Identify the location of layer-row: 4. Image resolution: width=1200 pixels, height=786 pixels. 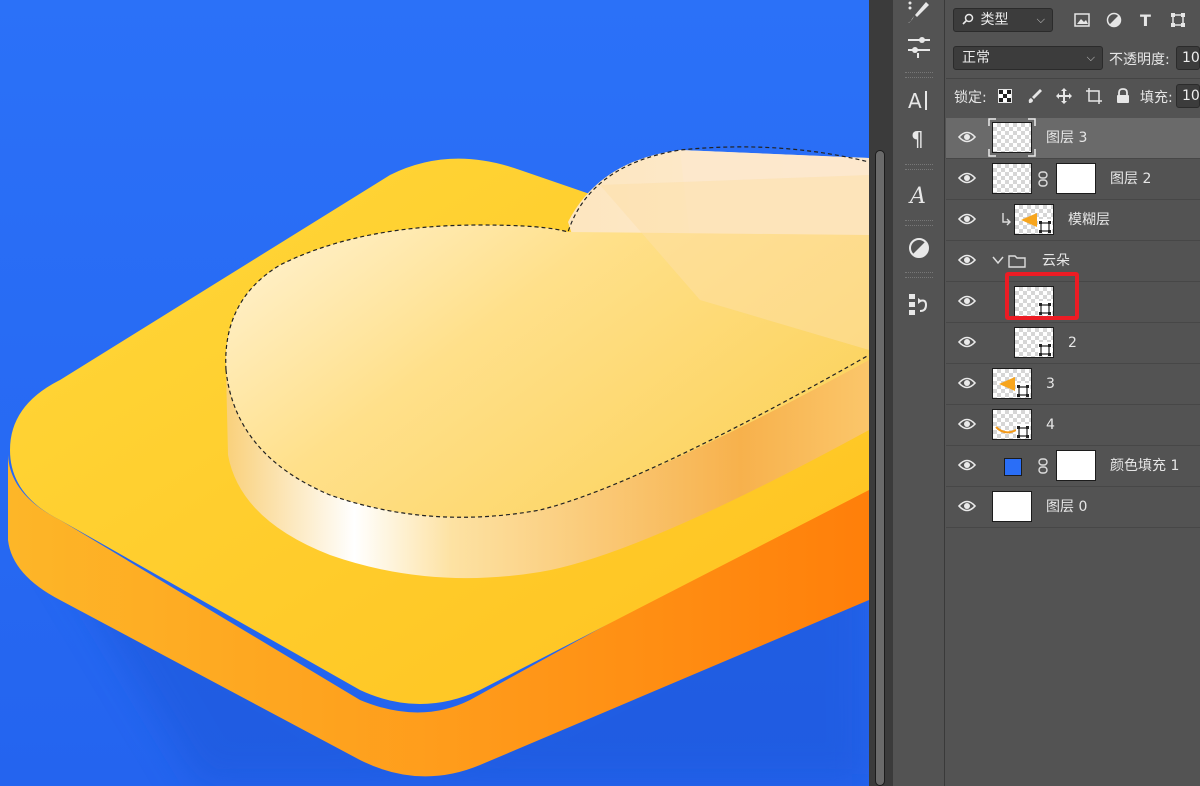
(1073, 425).